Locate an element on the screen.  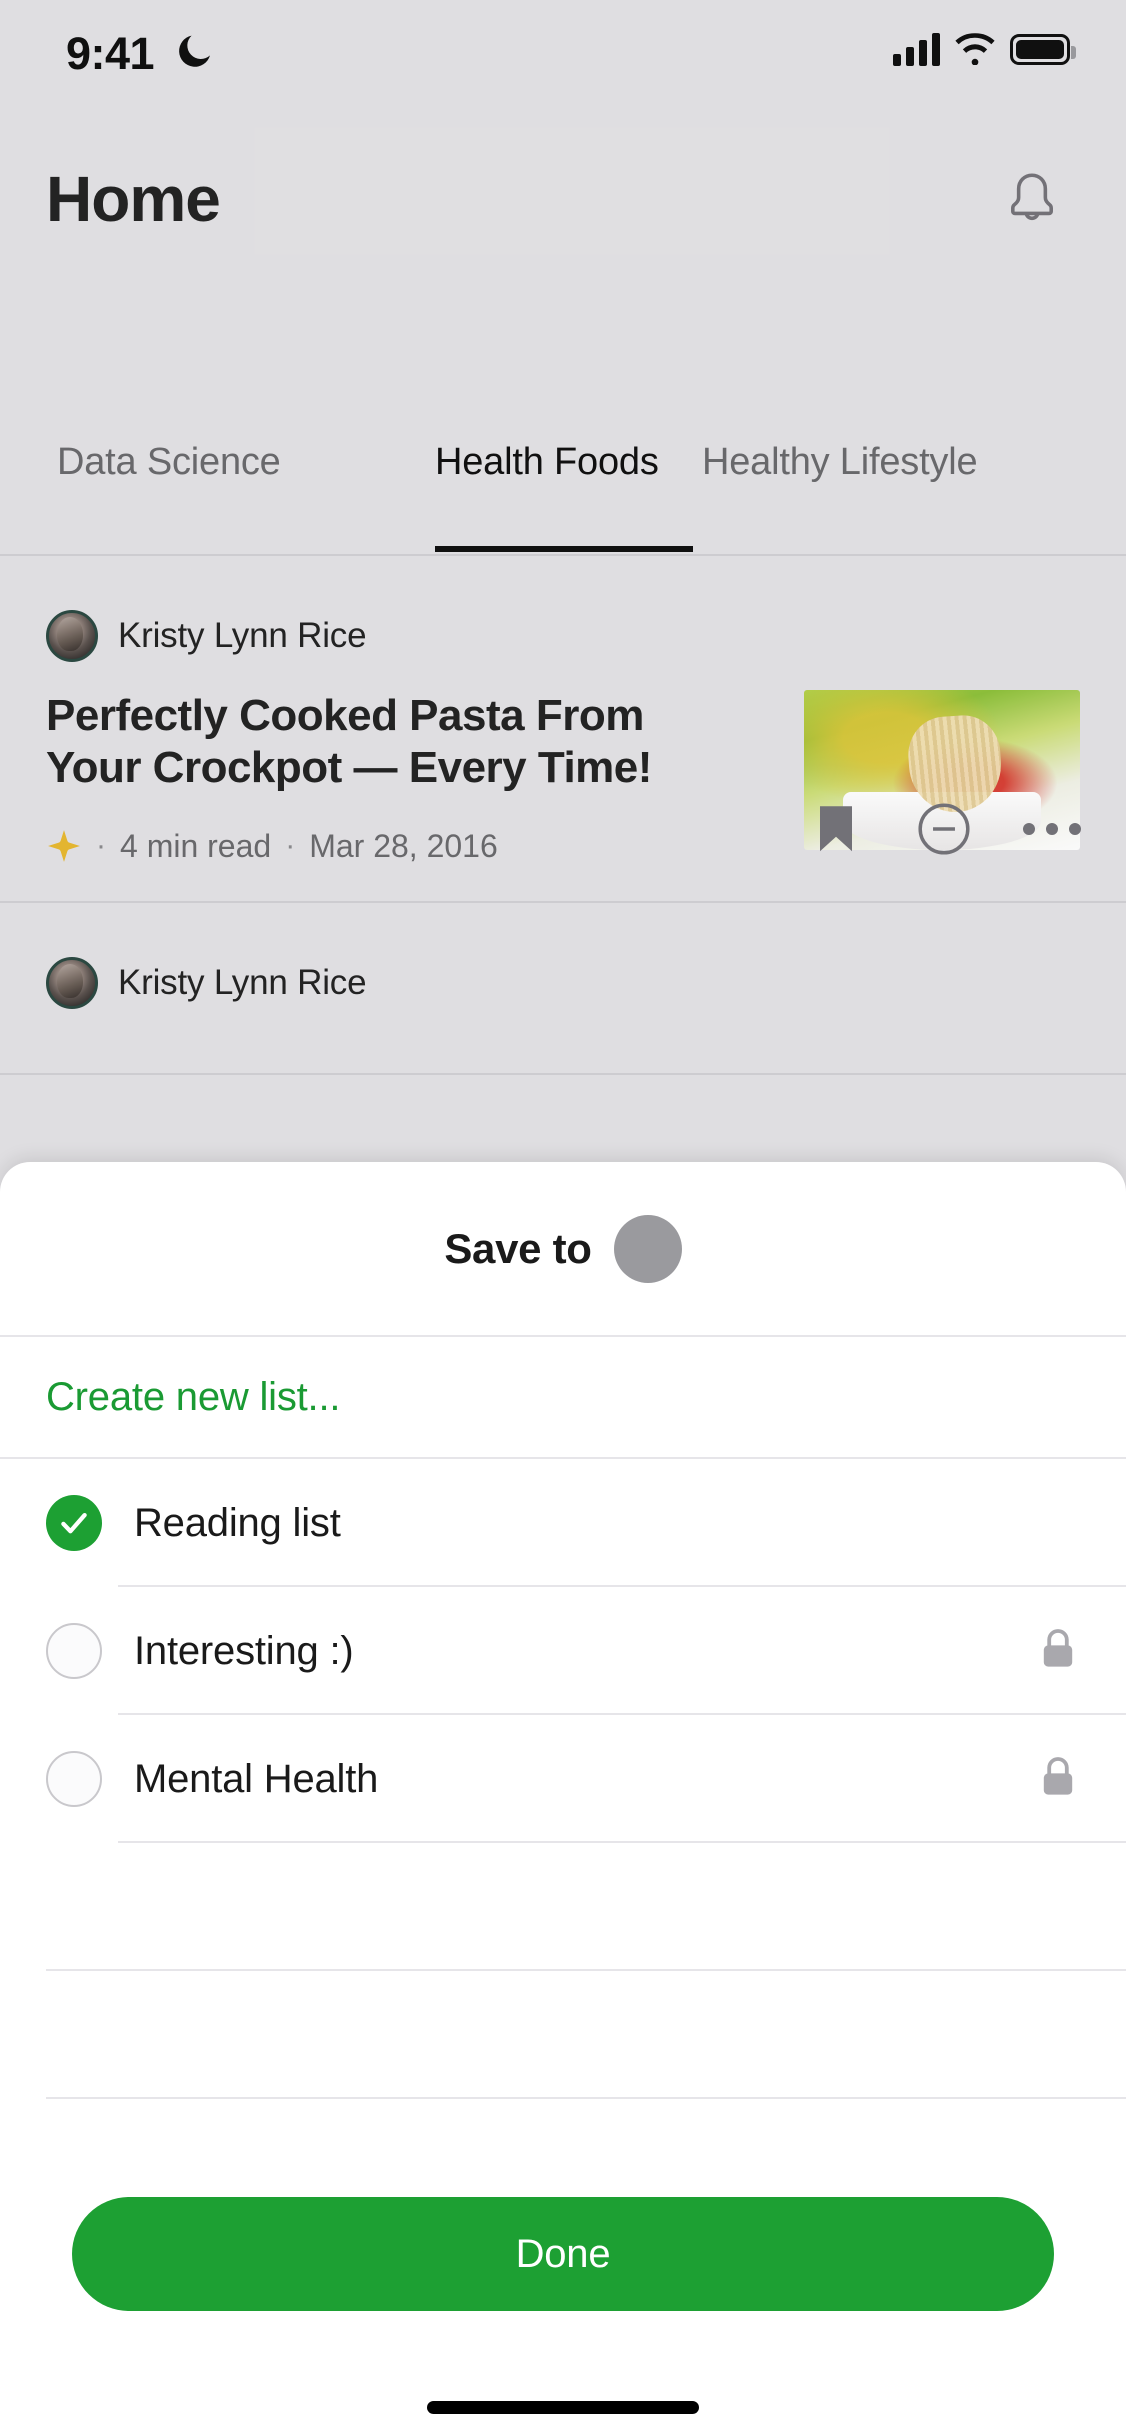
list-name: Interesting :) is located at coordinates (244, 1650).